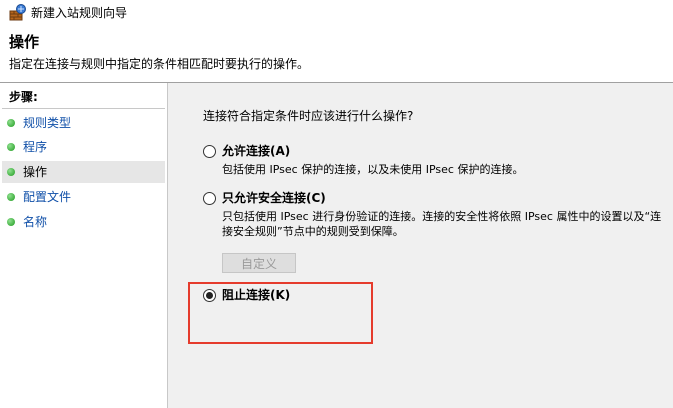 This screenshot has height=408, width=673. What do you see at coordinates (83, 123) in the screenshot?
I see `step-rule-type: 规则类型` at bounding box center [83, 123].